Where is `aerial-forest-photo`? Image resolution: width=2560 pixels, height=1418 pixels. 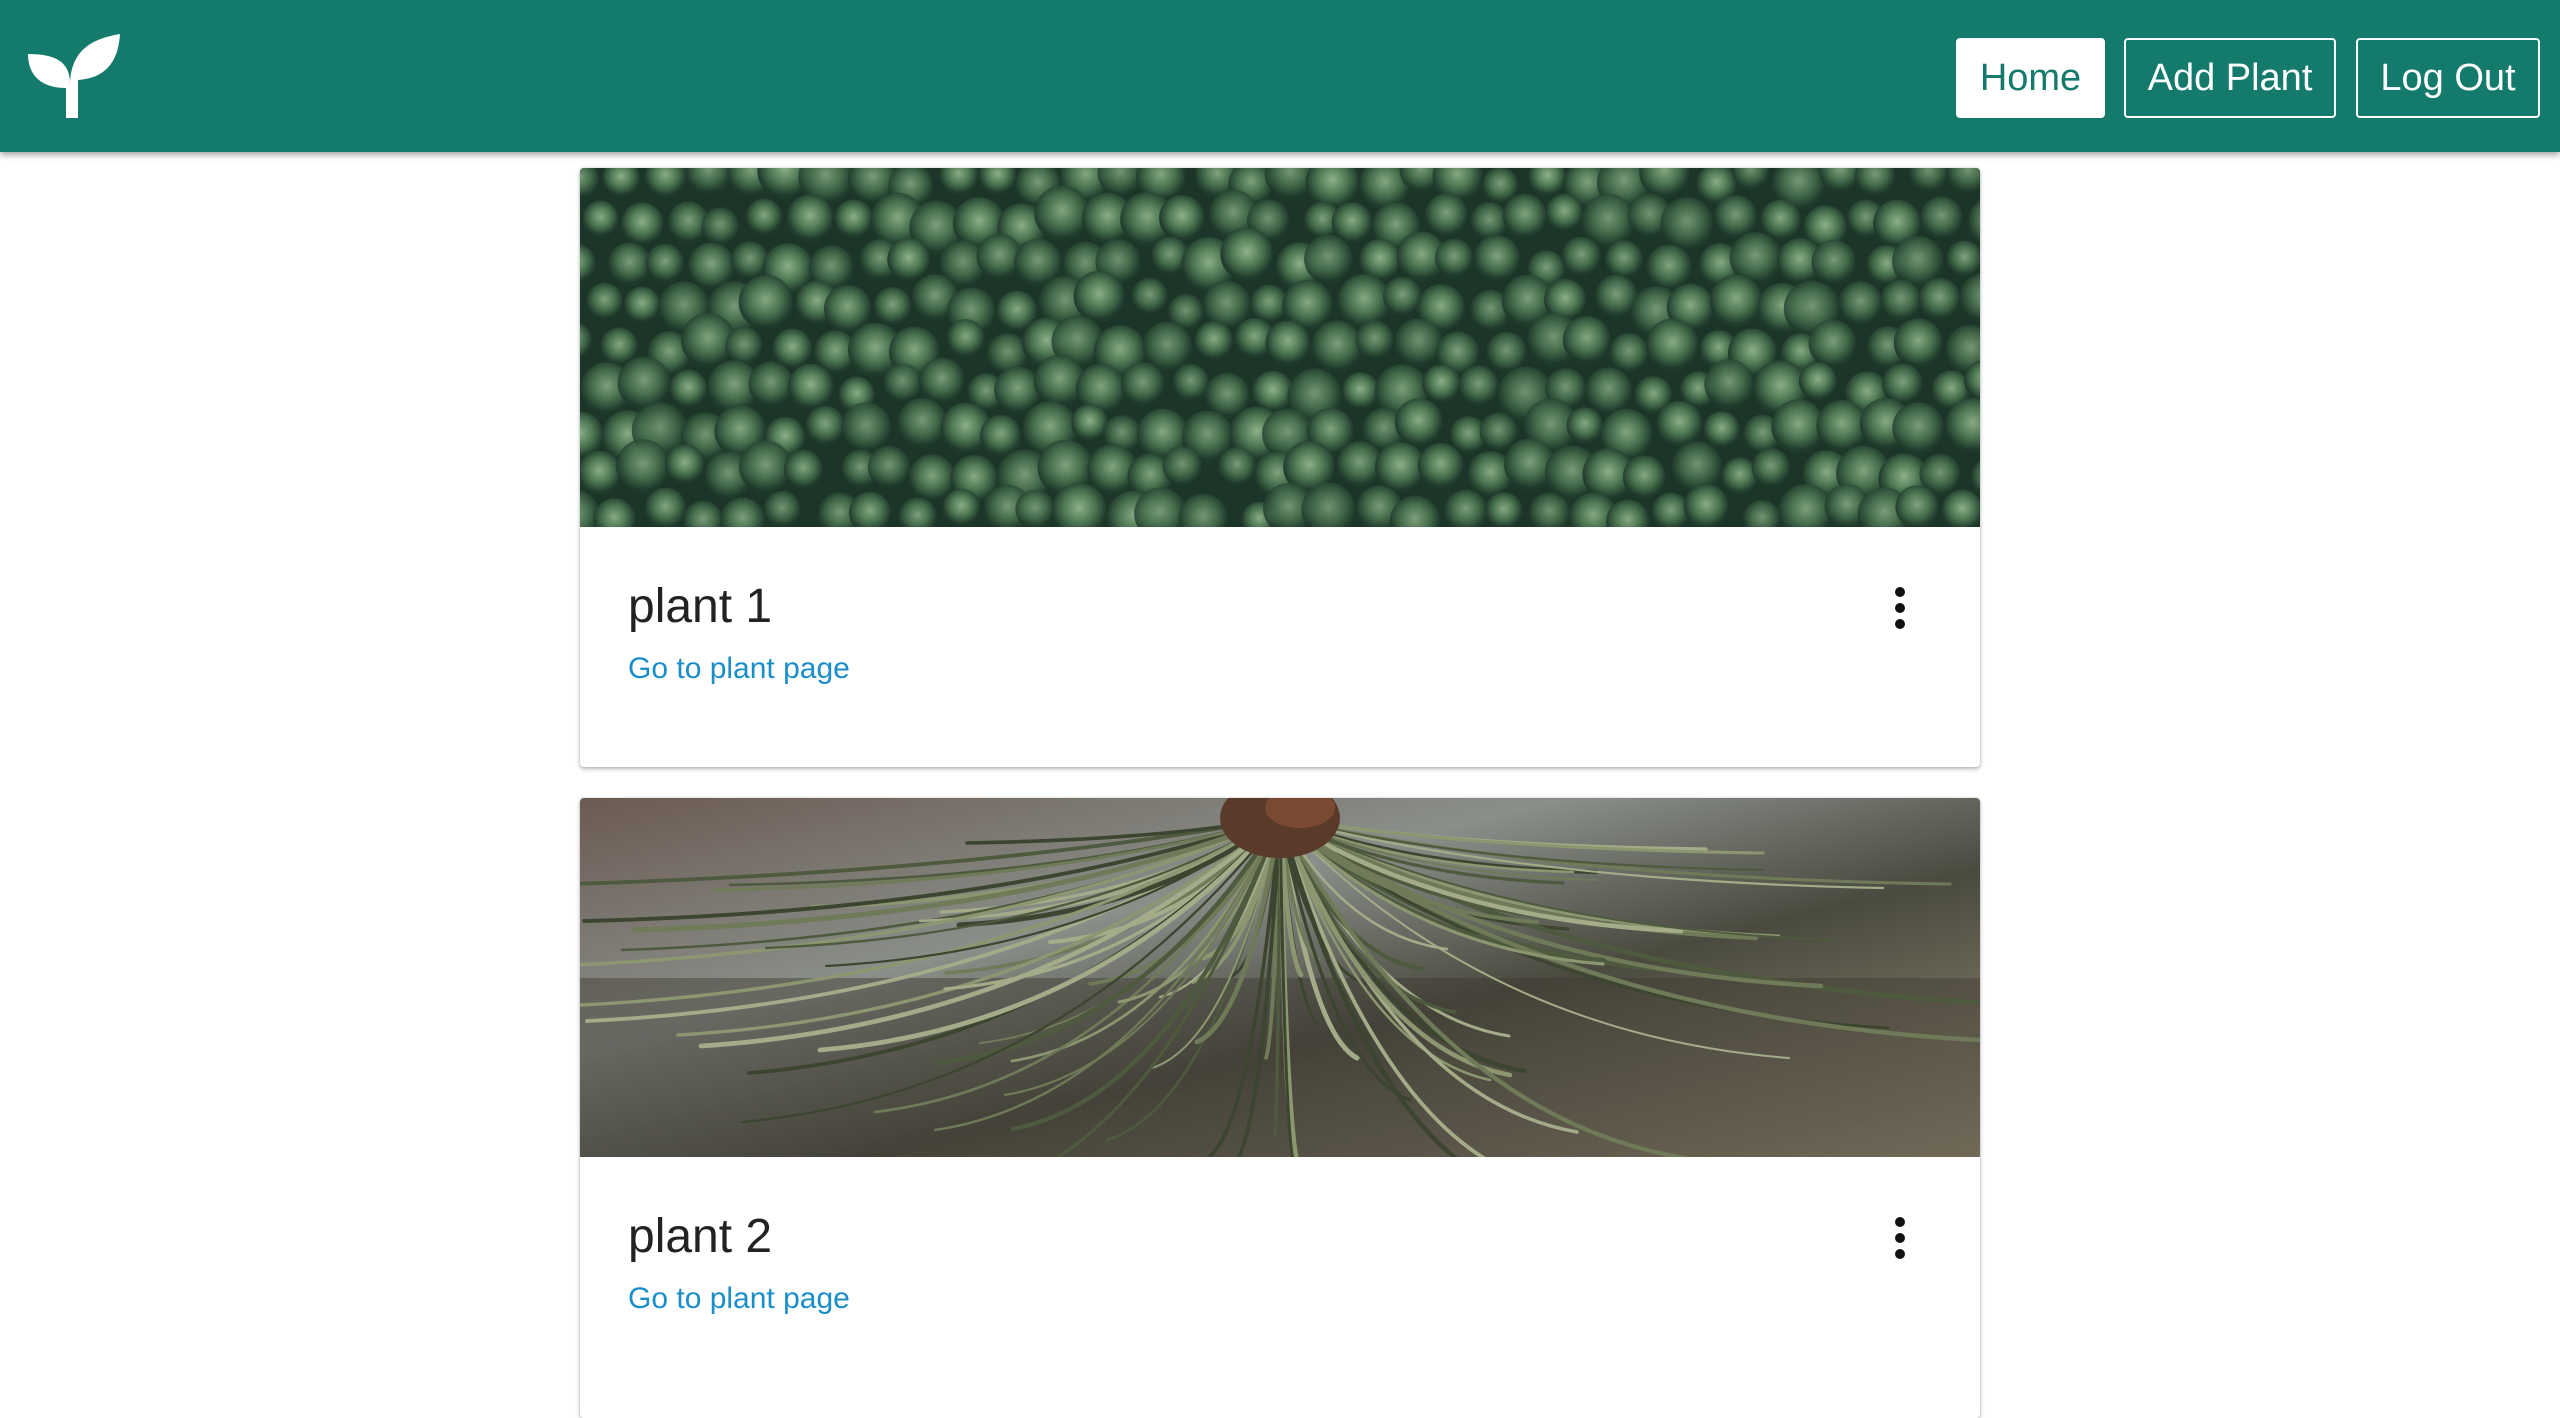
aerial-forest-photo is located at coordinates (1280, 347).